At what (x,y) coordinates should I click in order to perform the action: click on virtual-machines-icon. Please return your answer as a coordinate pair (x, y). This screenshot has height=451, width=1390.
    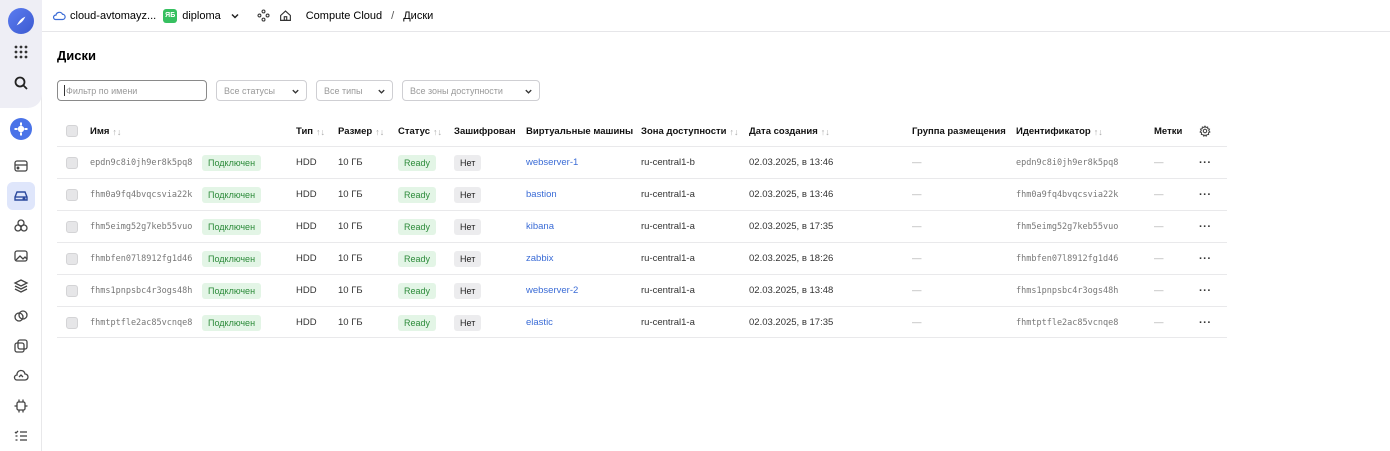
    Looking at the image, I should click on (21, 166).